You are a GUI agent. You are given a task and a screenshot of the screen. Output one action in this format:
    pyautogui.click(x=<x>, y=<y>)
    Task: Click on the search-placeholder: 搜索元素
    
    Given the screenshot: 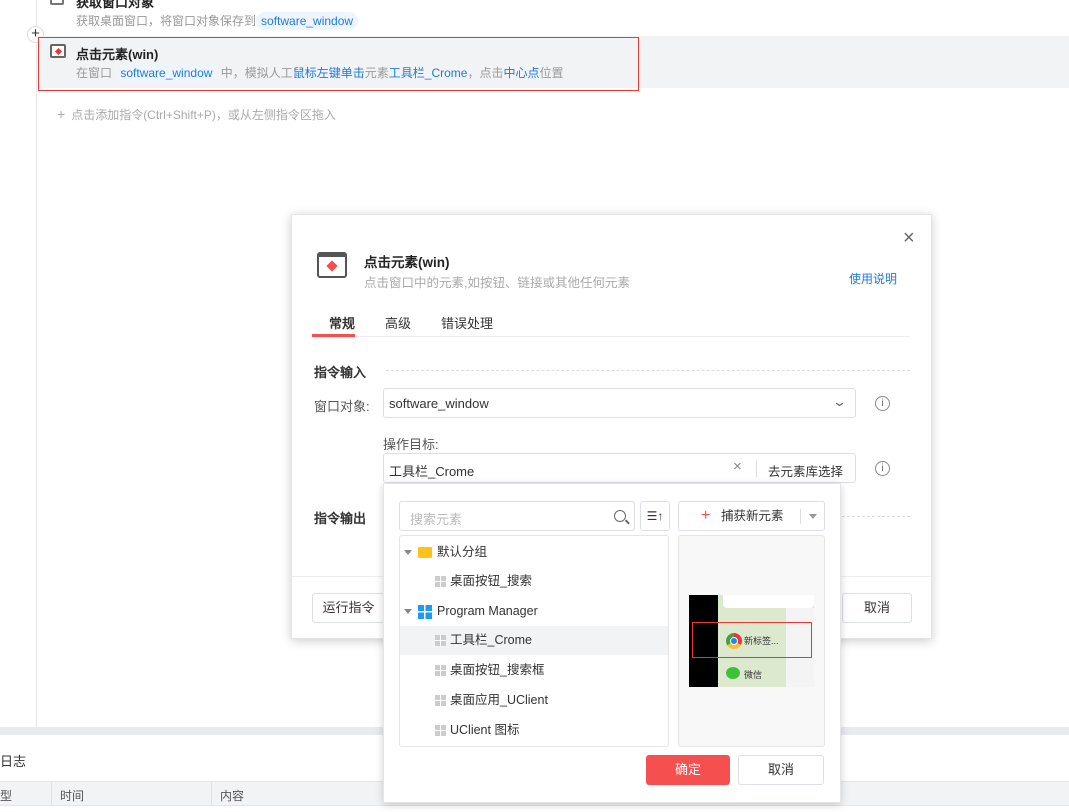 What is the action you would take?
    pyautogui.click(x=436, y=519)
    